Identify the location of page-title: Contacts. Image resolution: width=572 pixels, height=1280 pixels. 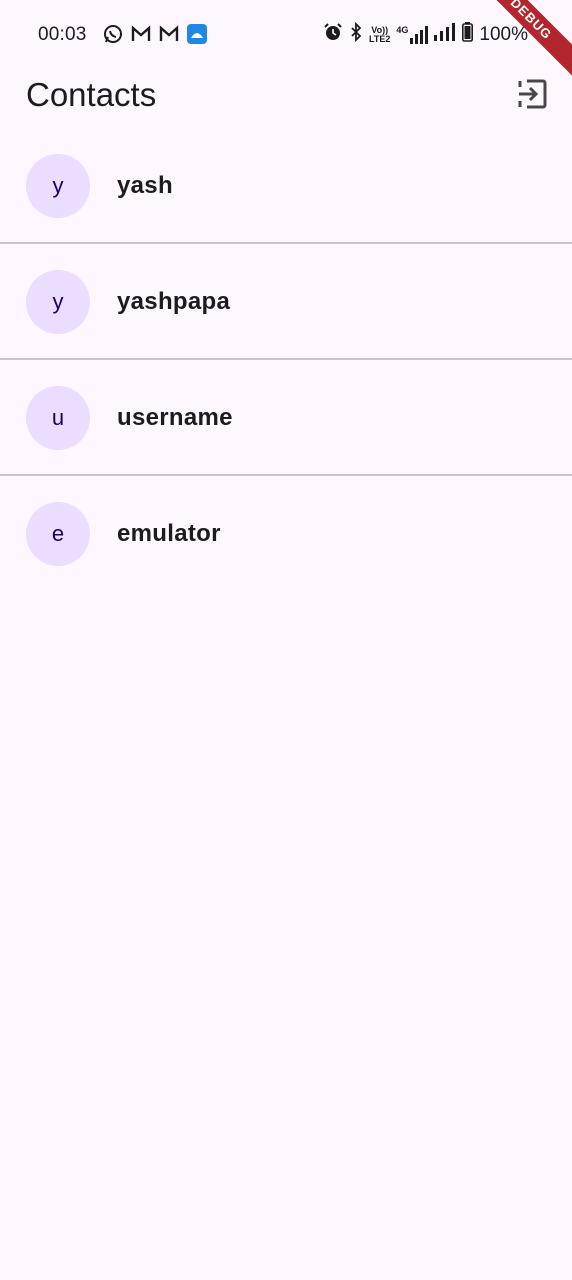
(91, 94).